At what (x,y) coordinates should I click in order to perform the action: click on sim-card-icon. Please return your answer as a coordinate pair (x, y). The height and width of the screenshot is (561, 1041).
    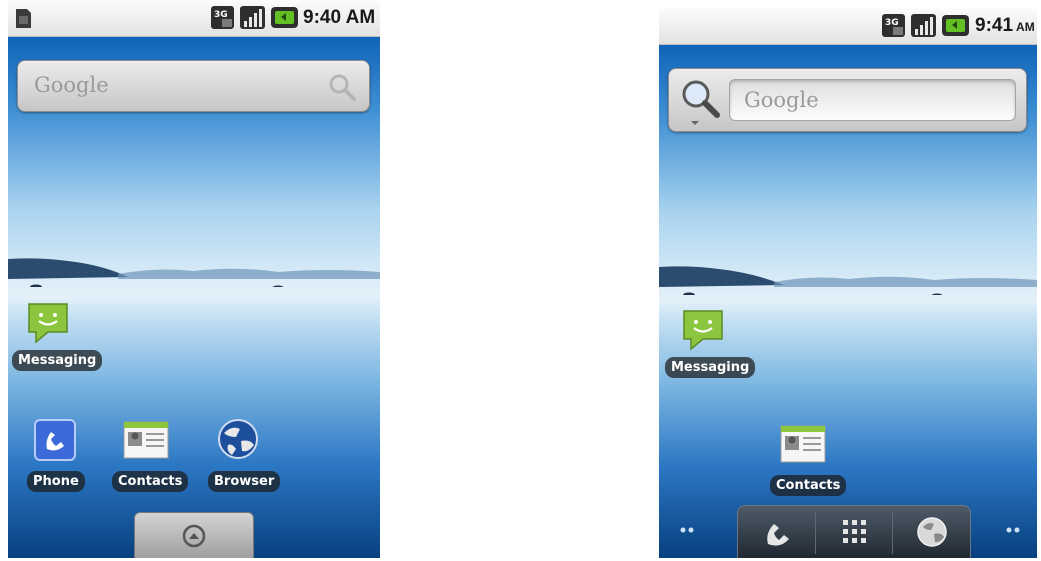
    Looking at the image, I should click on (23, 18).